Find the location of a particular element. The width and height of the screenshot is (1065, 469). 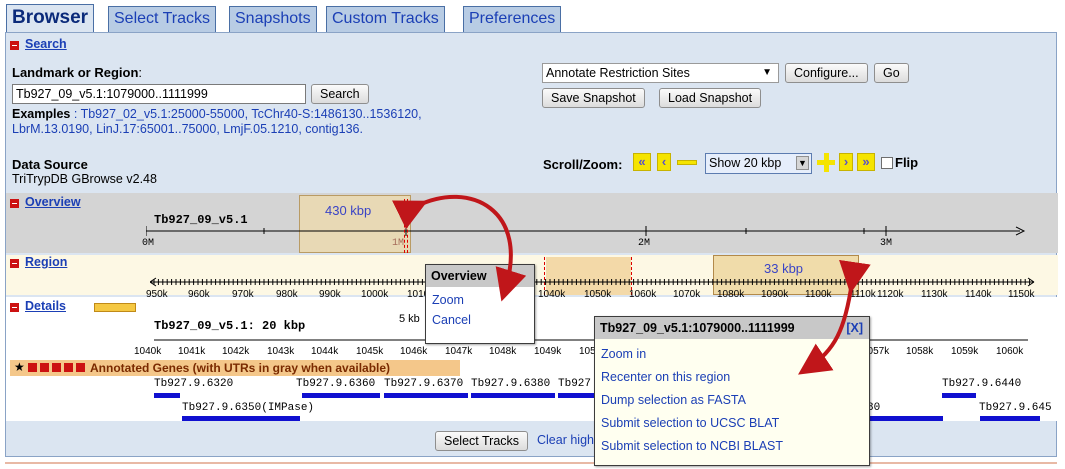

region-zoom-in-item: Zoom in is located at coordinates (732, 354).